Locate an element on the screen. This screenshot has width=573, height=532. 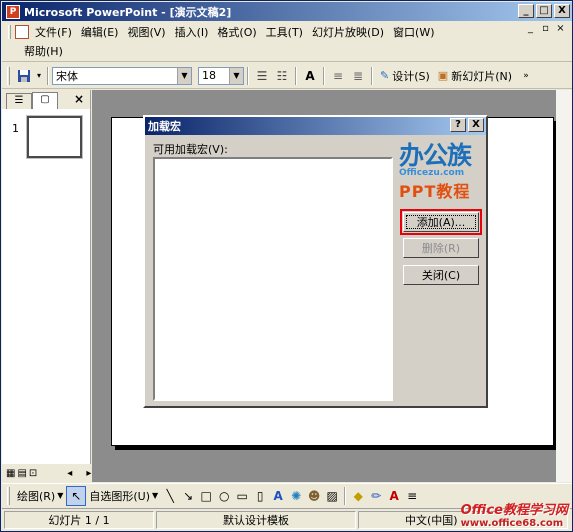
doc-restore-icon: ▫ is located at coordinates (545, 29).